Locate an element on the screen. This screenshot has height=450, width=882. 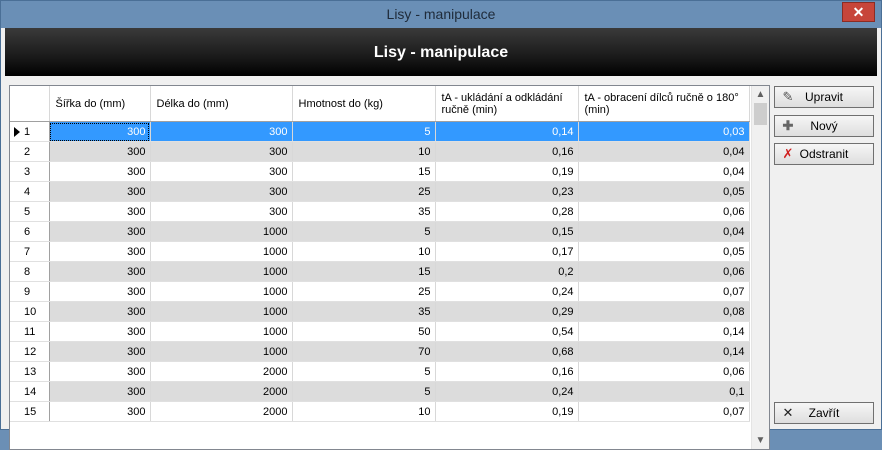
table-cell: 0,08 is located at coordinates (664, 311).